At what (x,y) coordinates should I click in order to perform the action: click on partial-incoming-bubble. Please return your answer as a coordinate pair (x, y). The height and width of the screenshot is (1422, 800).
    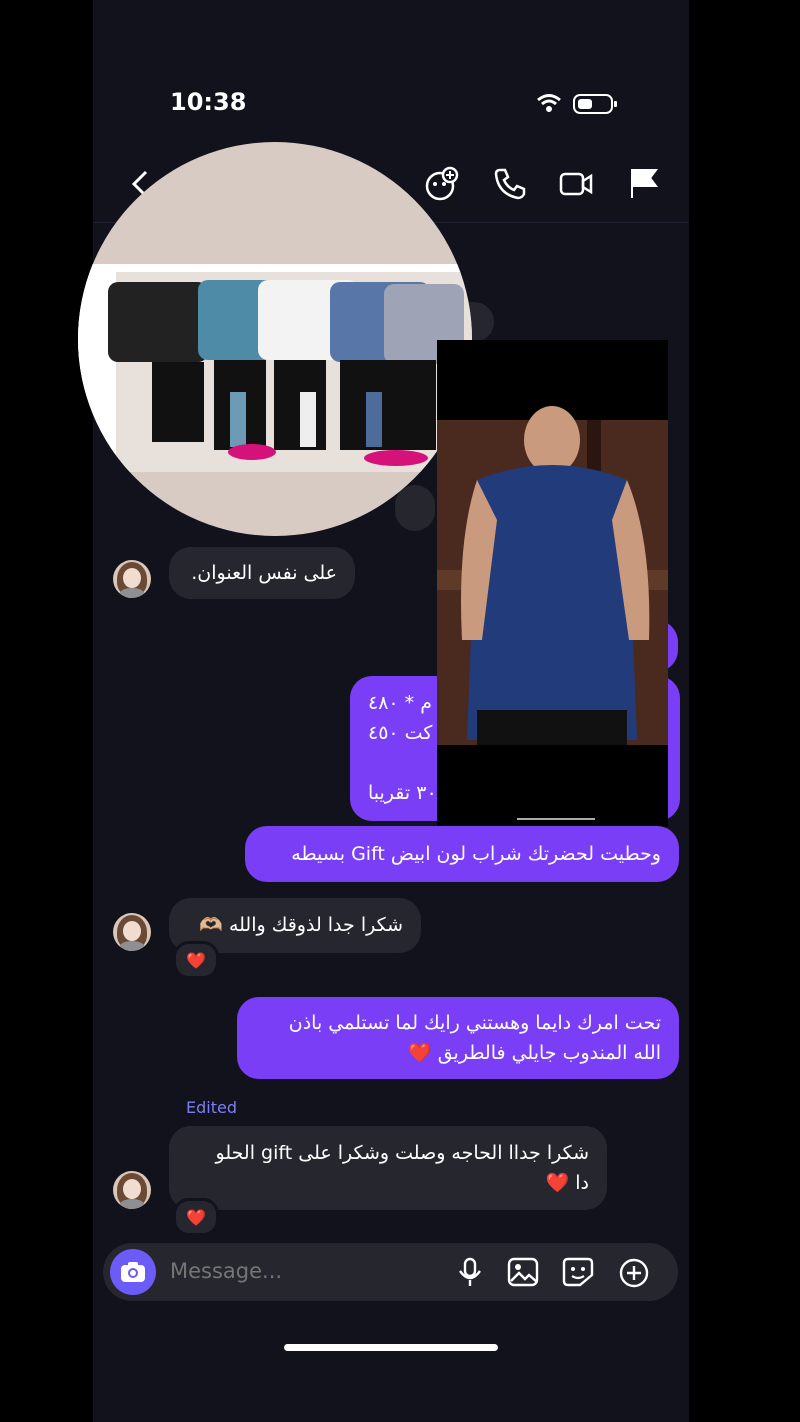
    Looking at the image, I should click on (415, 508).